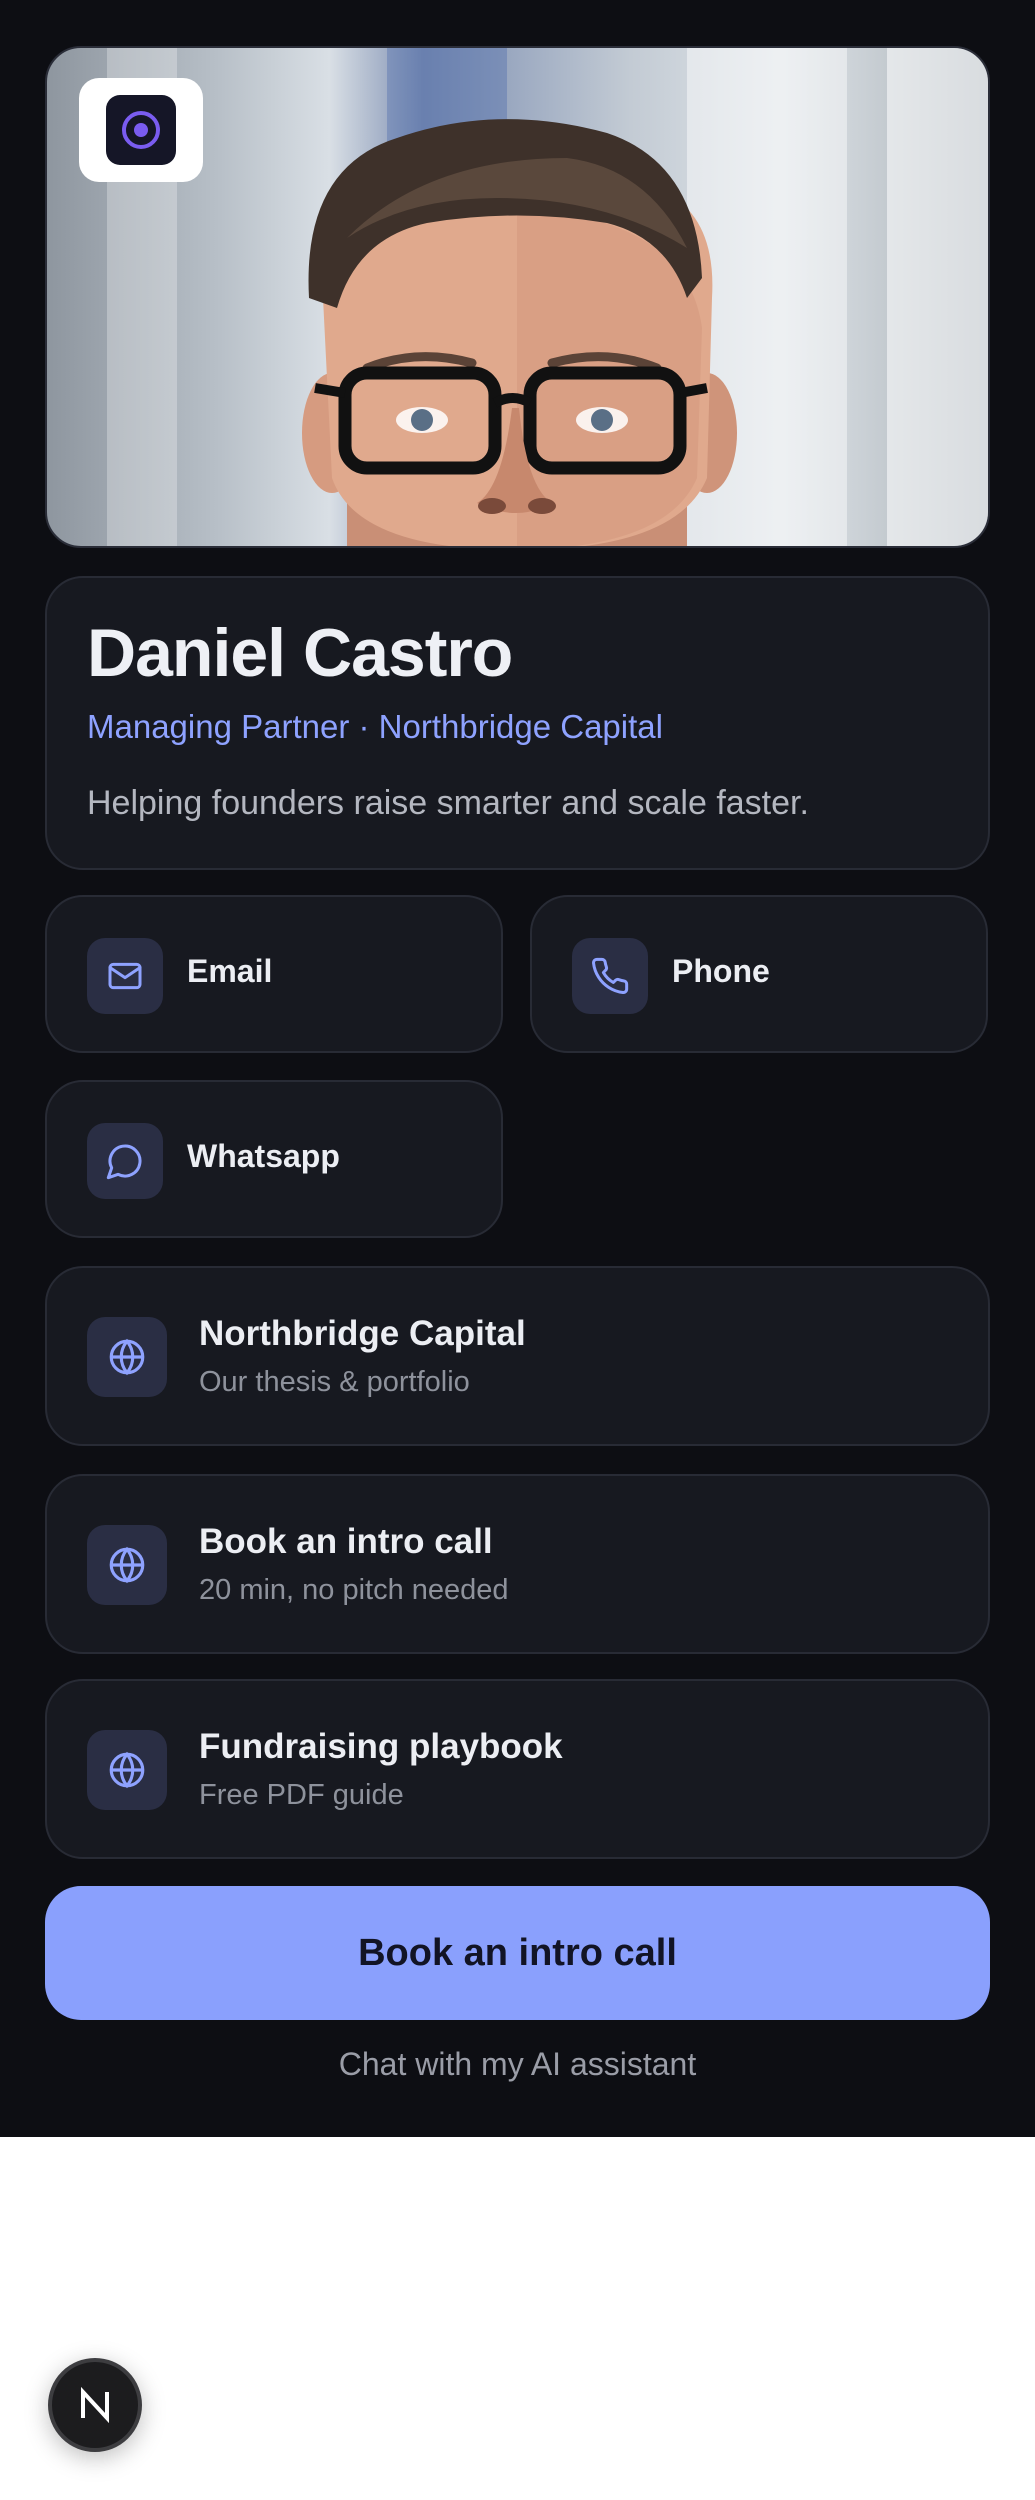  What do you see at coordinates (334, 1382) in the screenshot?
I see `link-subtitle: Our thesis & portfolio` at bounding box center [334, 1382].